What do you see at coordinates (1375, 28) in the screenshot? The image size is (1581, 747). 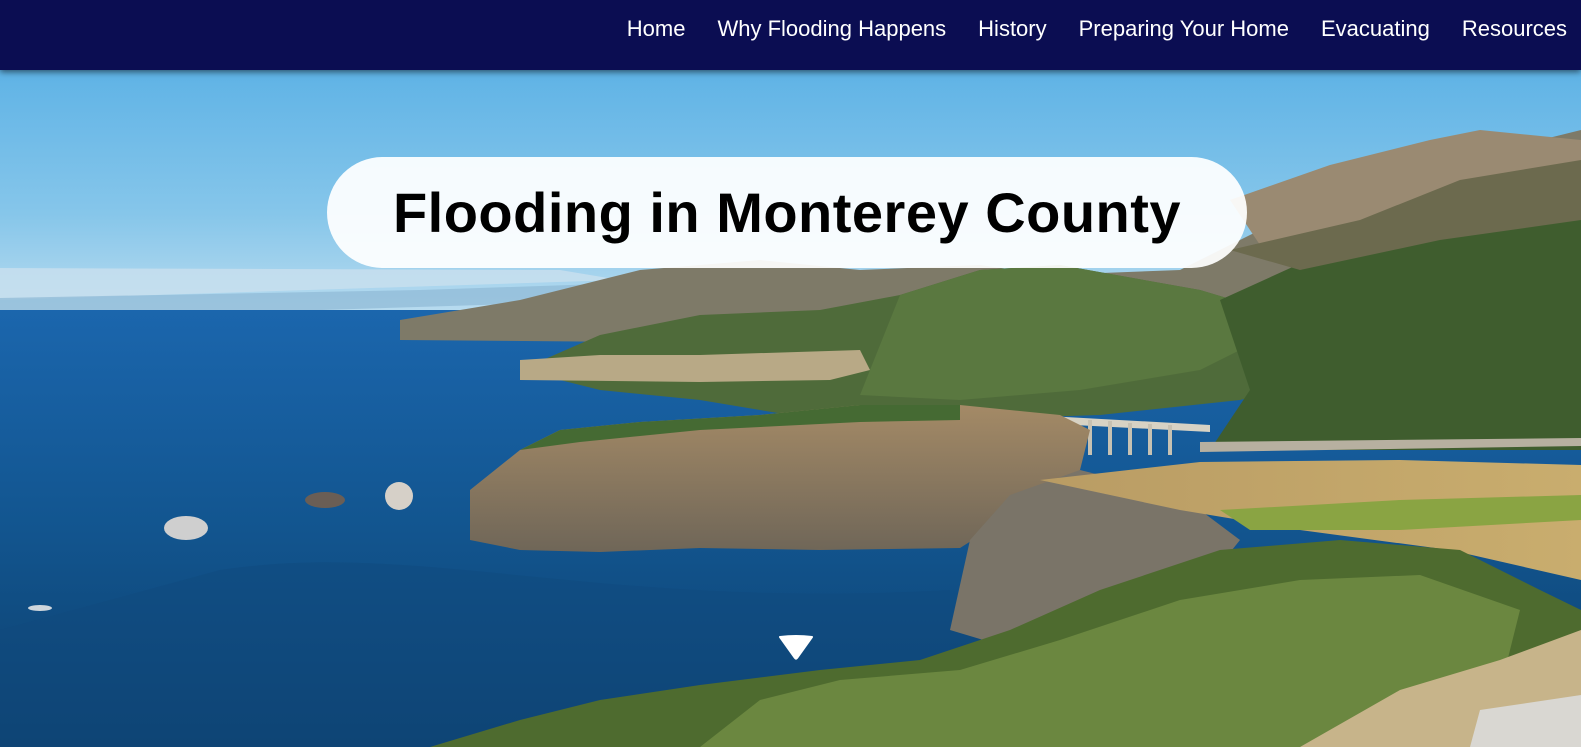 I see `nav-link-evacuating: Evacuating` at bounding box center [1375, 28].